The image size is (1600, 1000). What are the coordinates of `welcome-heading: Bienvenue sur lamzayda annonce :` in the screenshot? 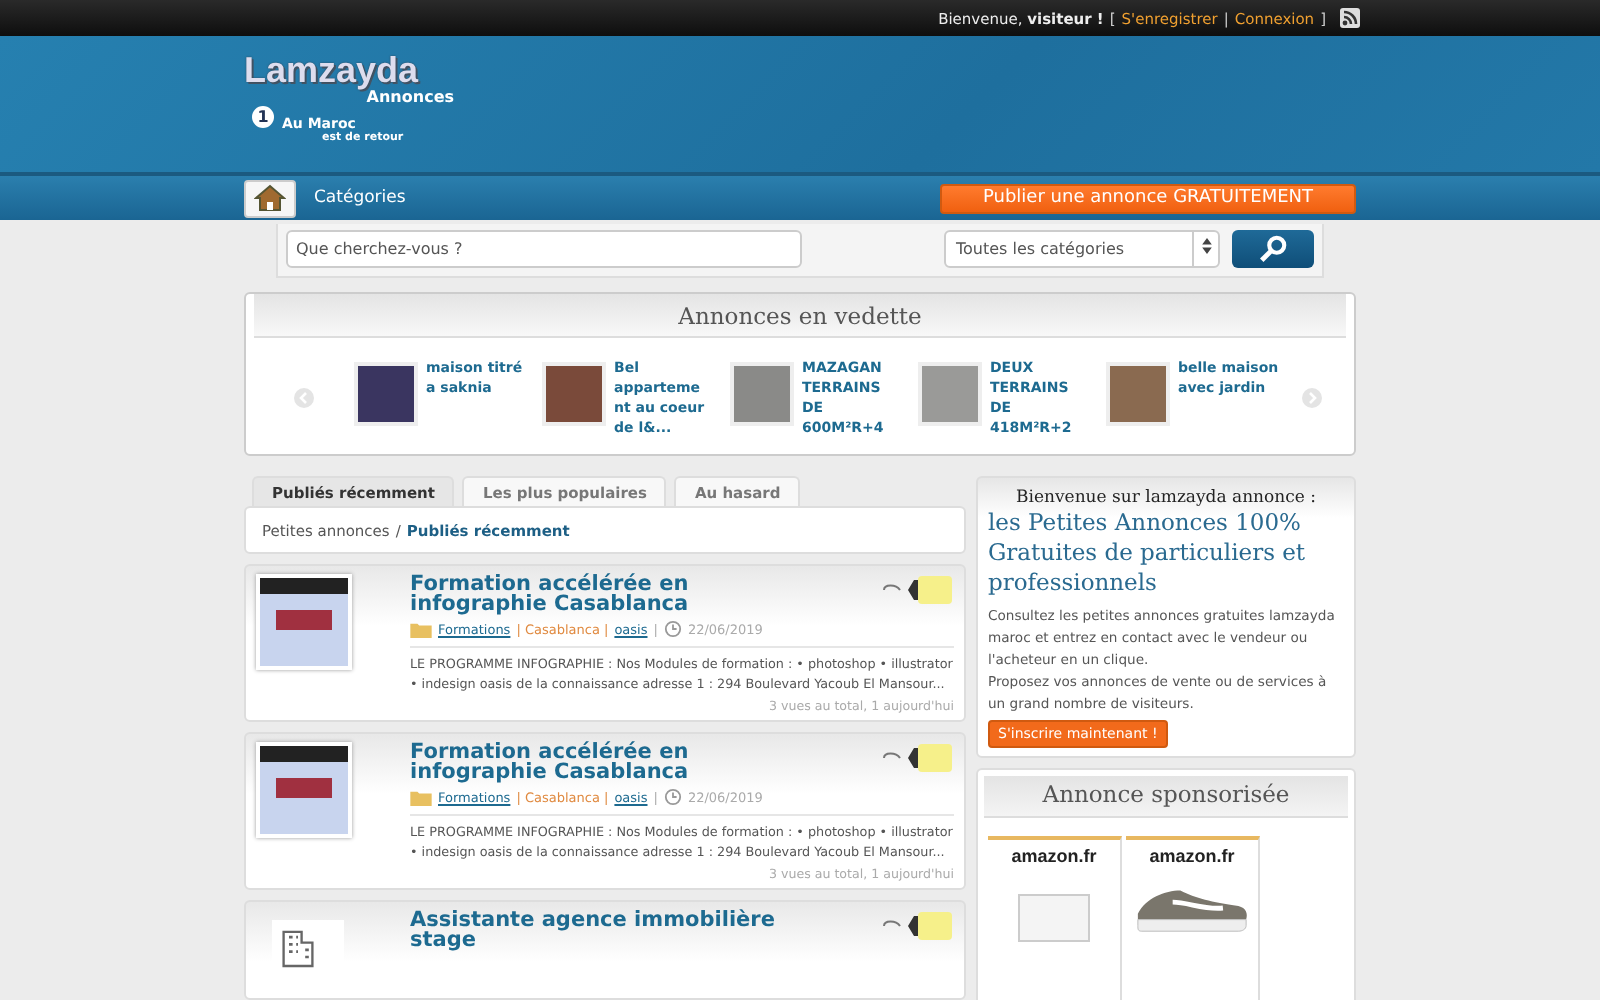 It's located at (1166, 498).